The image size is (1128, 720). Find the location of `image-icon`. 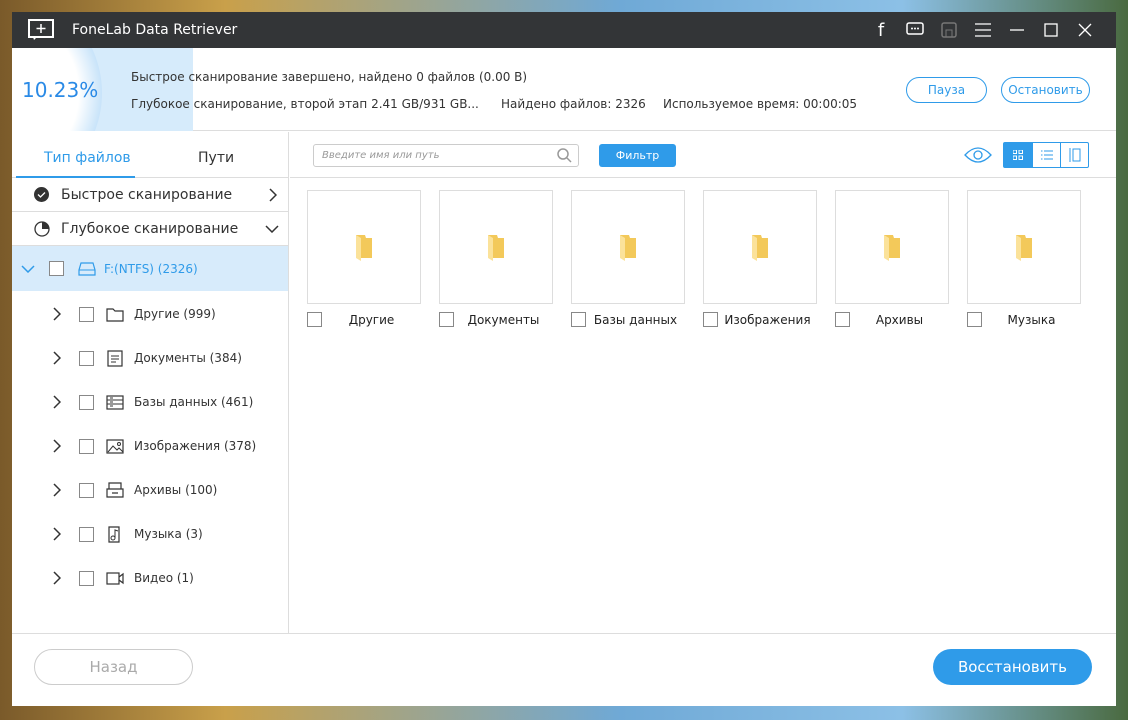

image-icon is located at coordinates (115, 446).